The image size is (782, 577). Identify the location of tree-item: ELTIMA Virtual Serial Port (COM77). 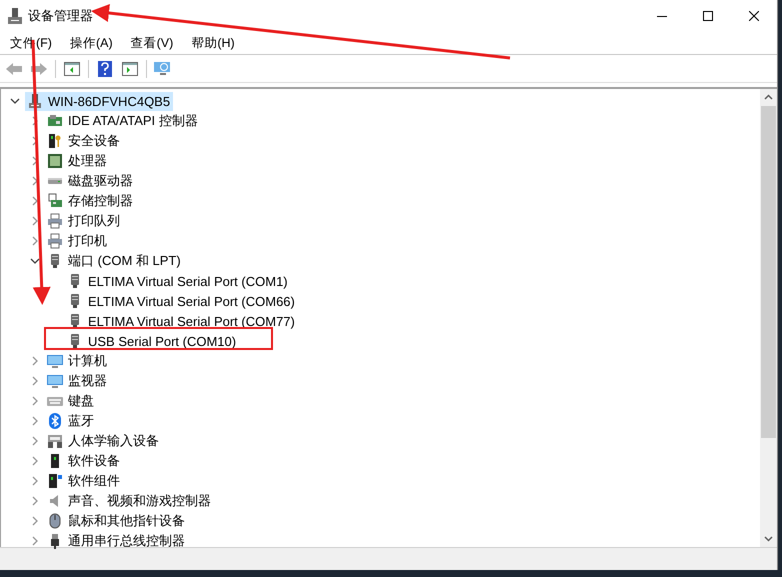
(181, 321).